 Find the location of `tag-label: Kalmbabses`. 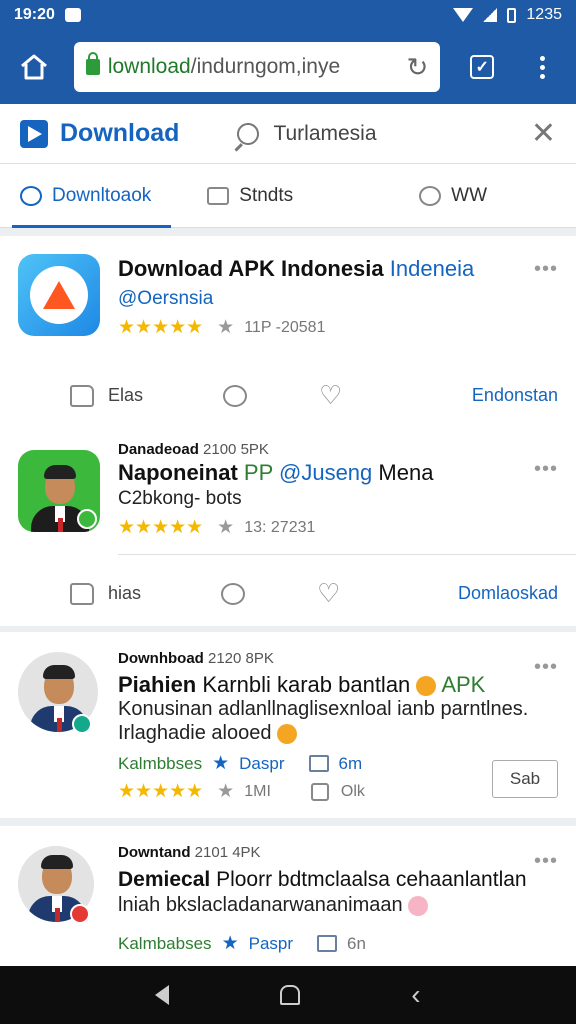

tag-label: Kalmbabses is located at coordinates (165, 944).